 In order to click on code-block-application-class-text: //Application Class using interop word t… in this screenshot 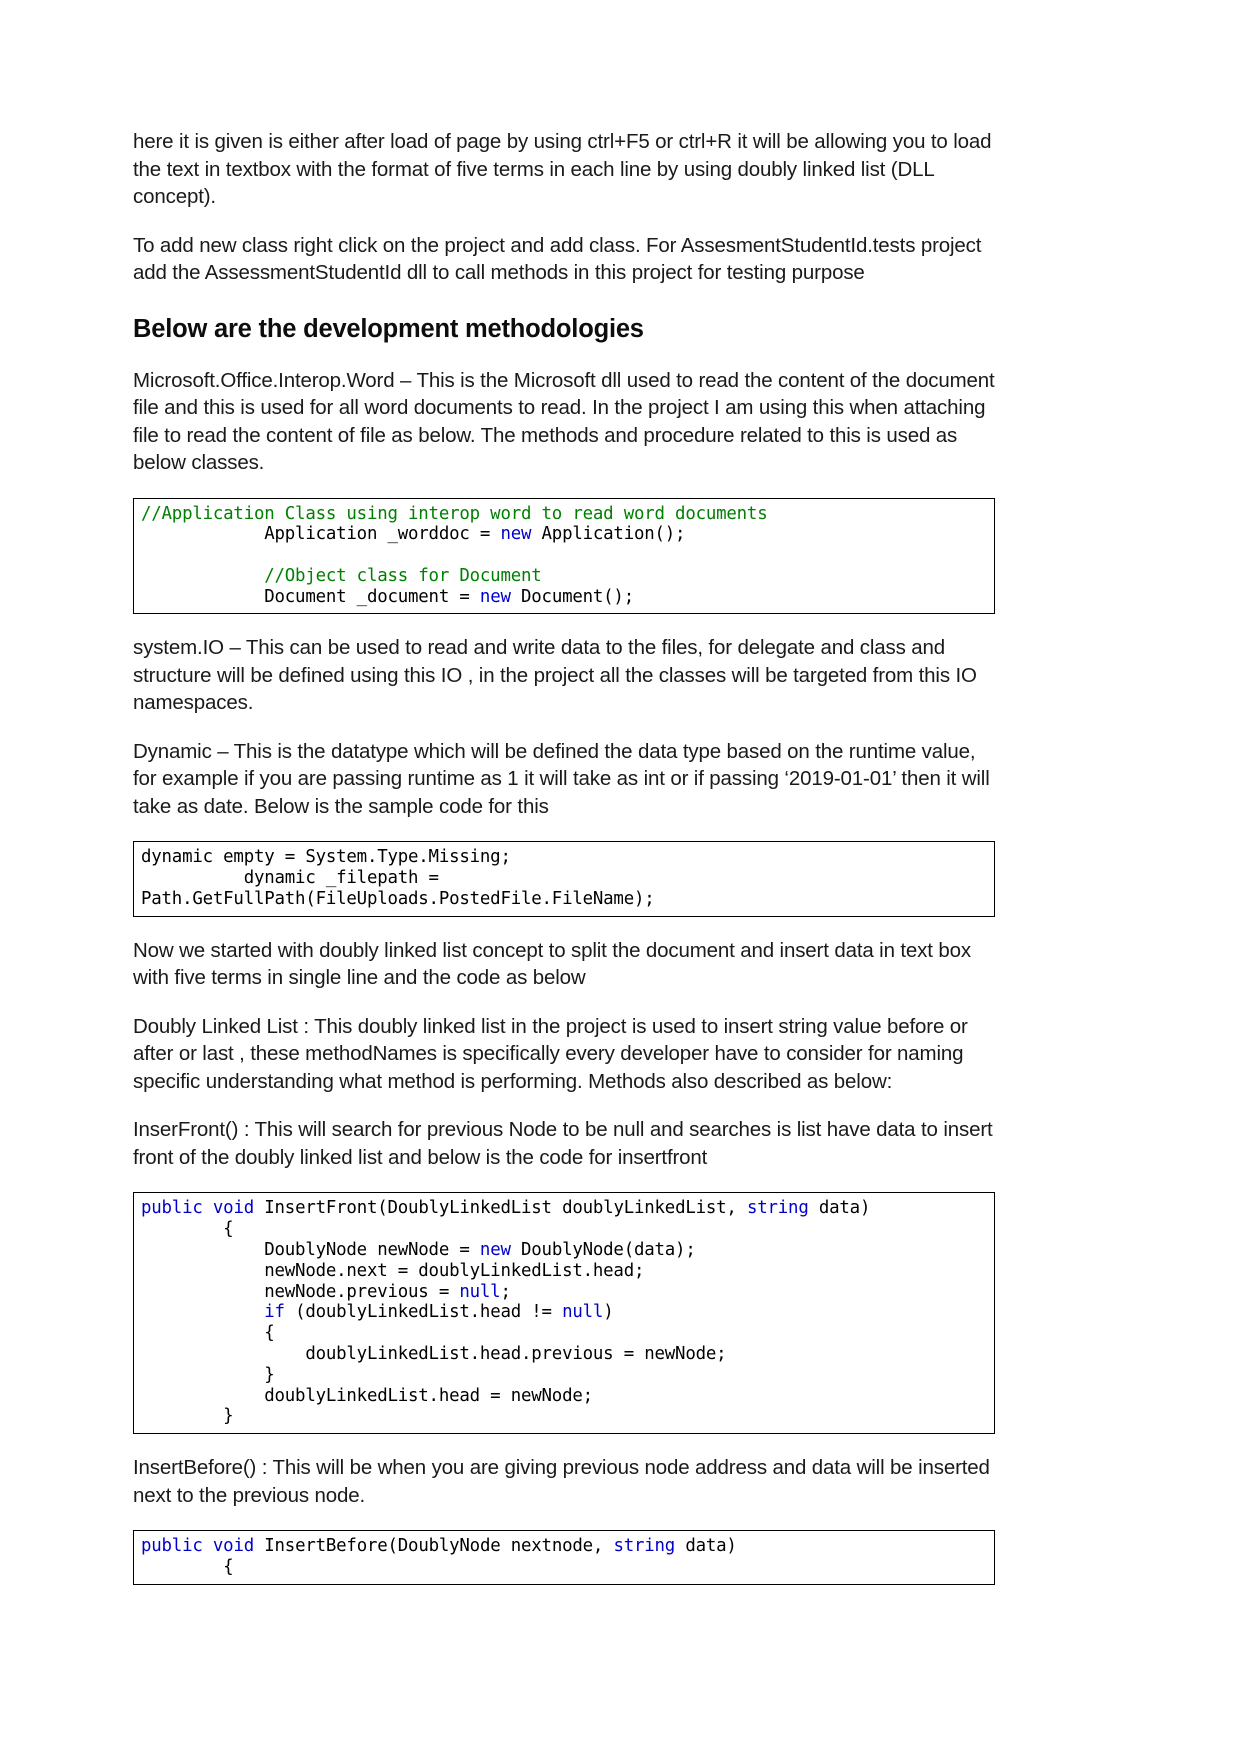, I will do `click(564, 556)`.